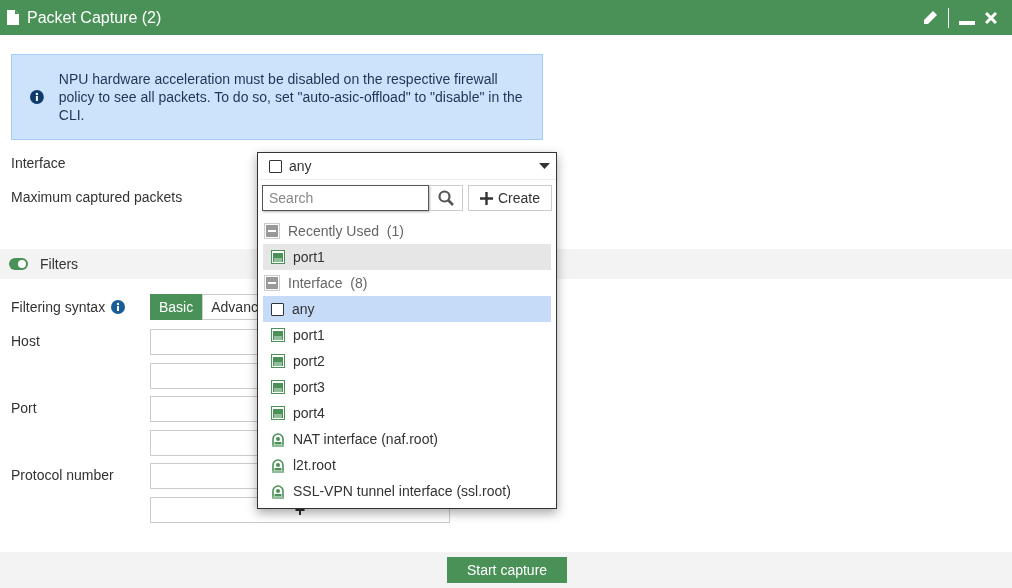 The height and width of the screenshot is (588, 1012). What do you see at coordinates (407, 257) in the screenshot?
I see `dropdown-option: port1` at bounding box center [407, 257].